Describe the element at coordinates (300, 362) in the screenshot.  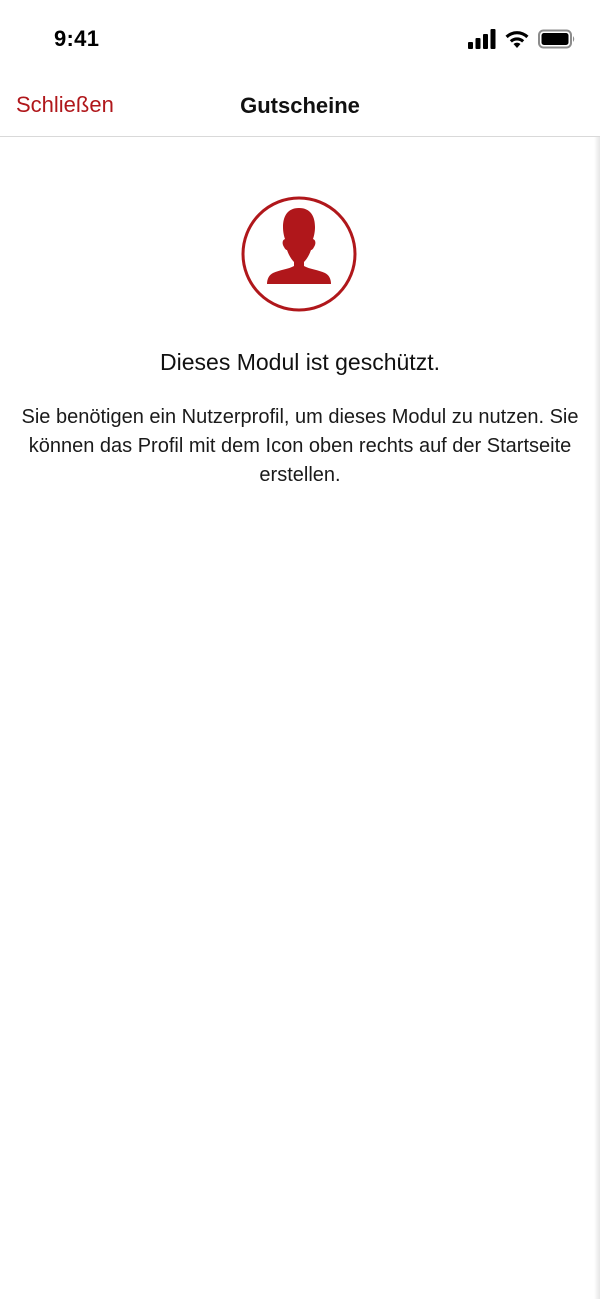
I see `protected-heading: Dieses Modul ist geschützt.` at that location.